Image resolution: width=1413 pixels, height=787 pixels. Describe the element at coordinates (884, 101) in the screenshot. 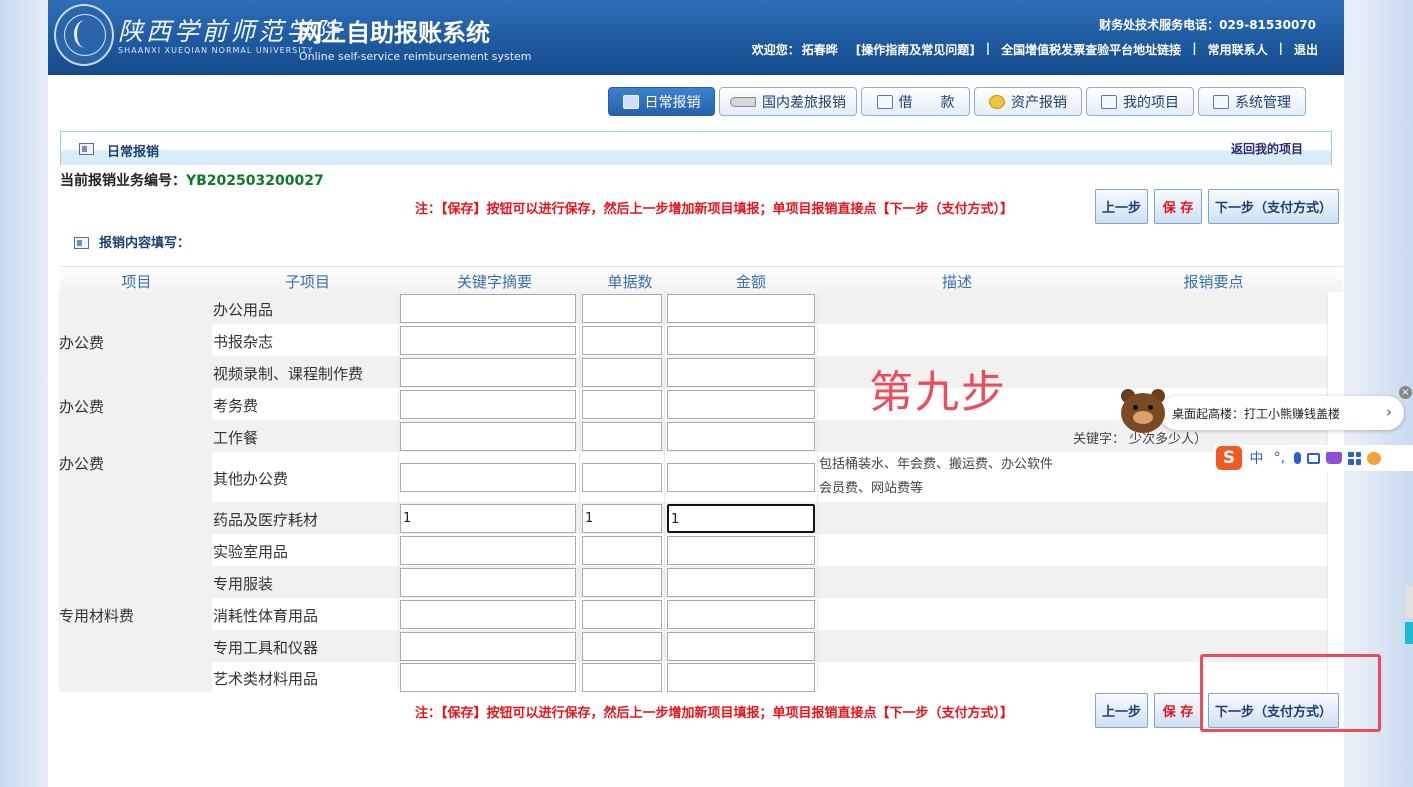

I see `loan-icon` at that location.